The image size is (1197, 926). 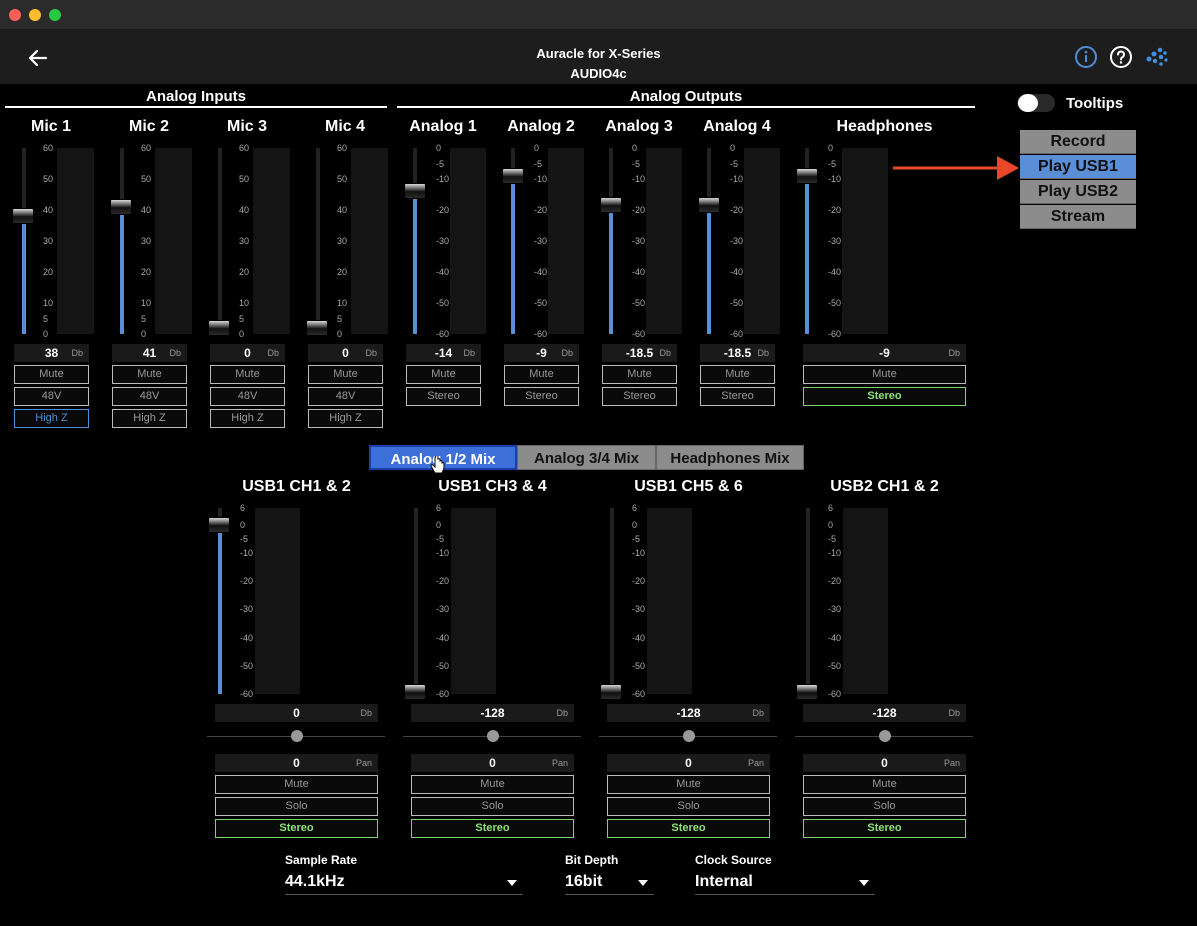 What do you see at coordinates (1078, 192) in the screenshot?
I see `routing-play-usb2: Play USB2` at bounding box center [1078, 192].